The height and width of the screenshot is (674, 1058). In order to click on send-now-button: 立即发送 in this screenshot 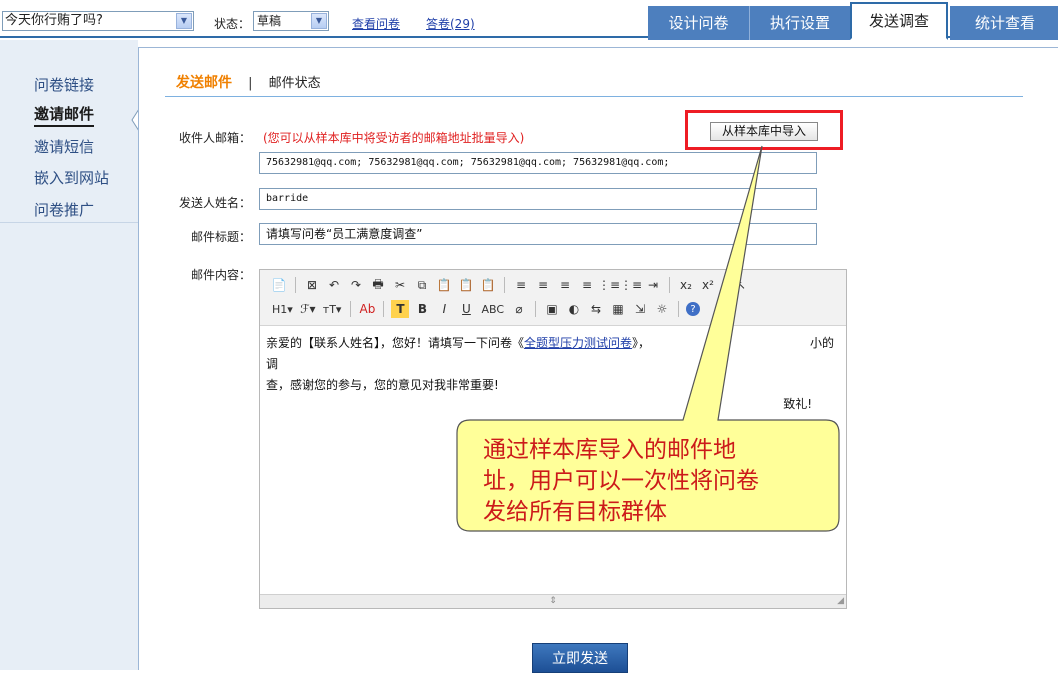, I will do `click(580, 658)`.